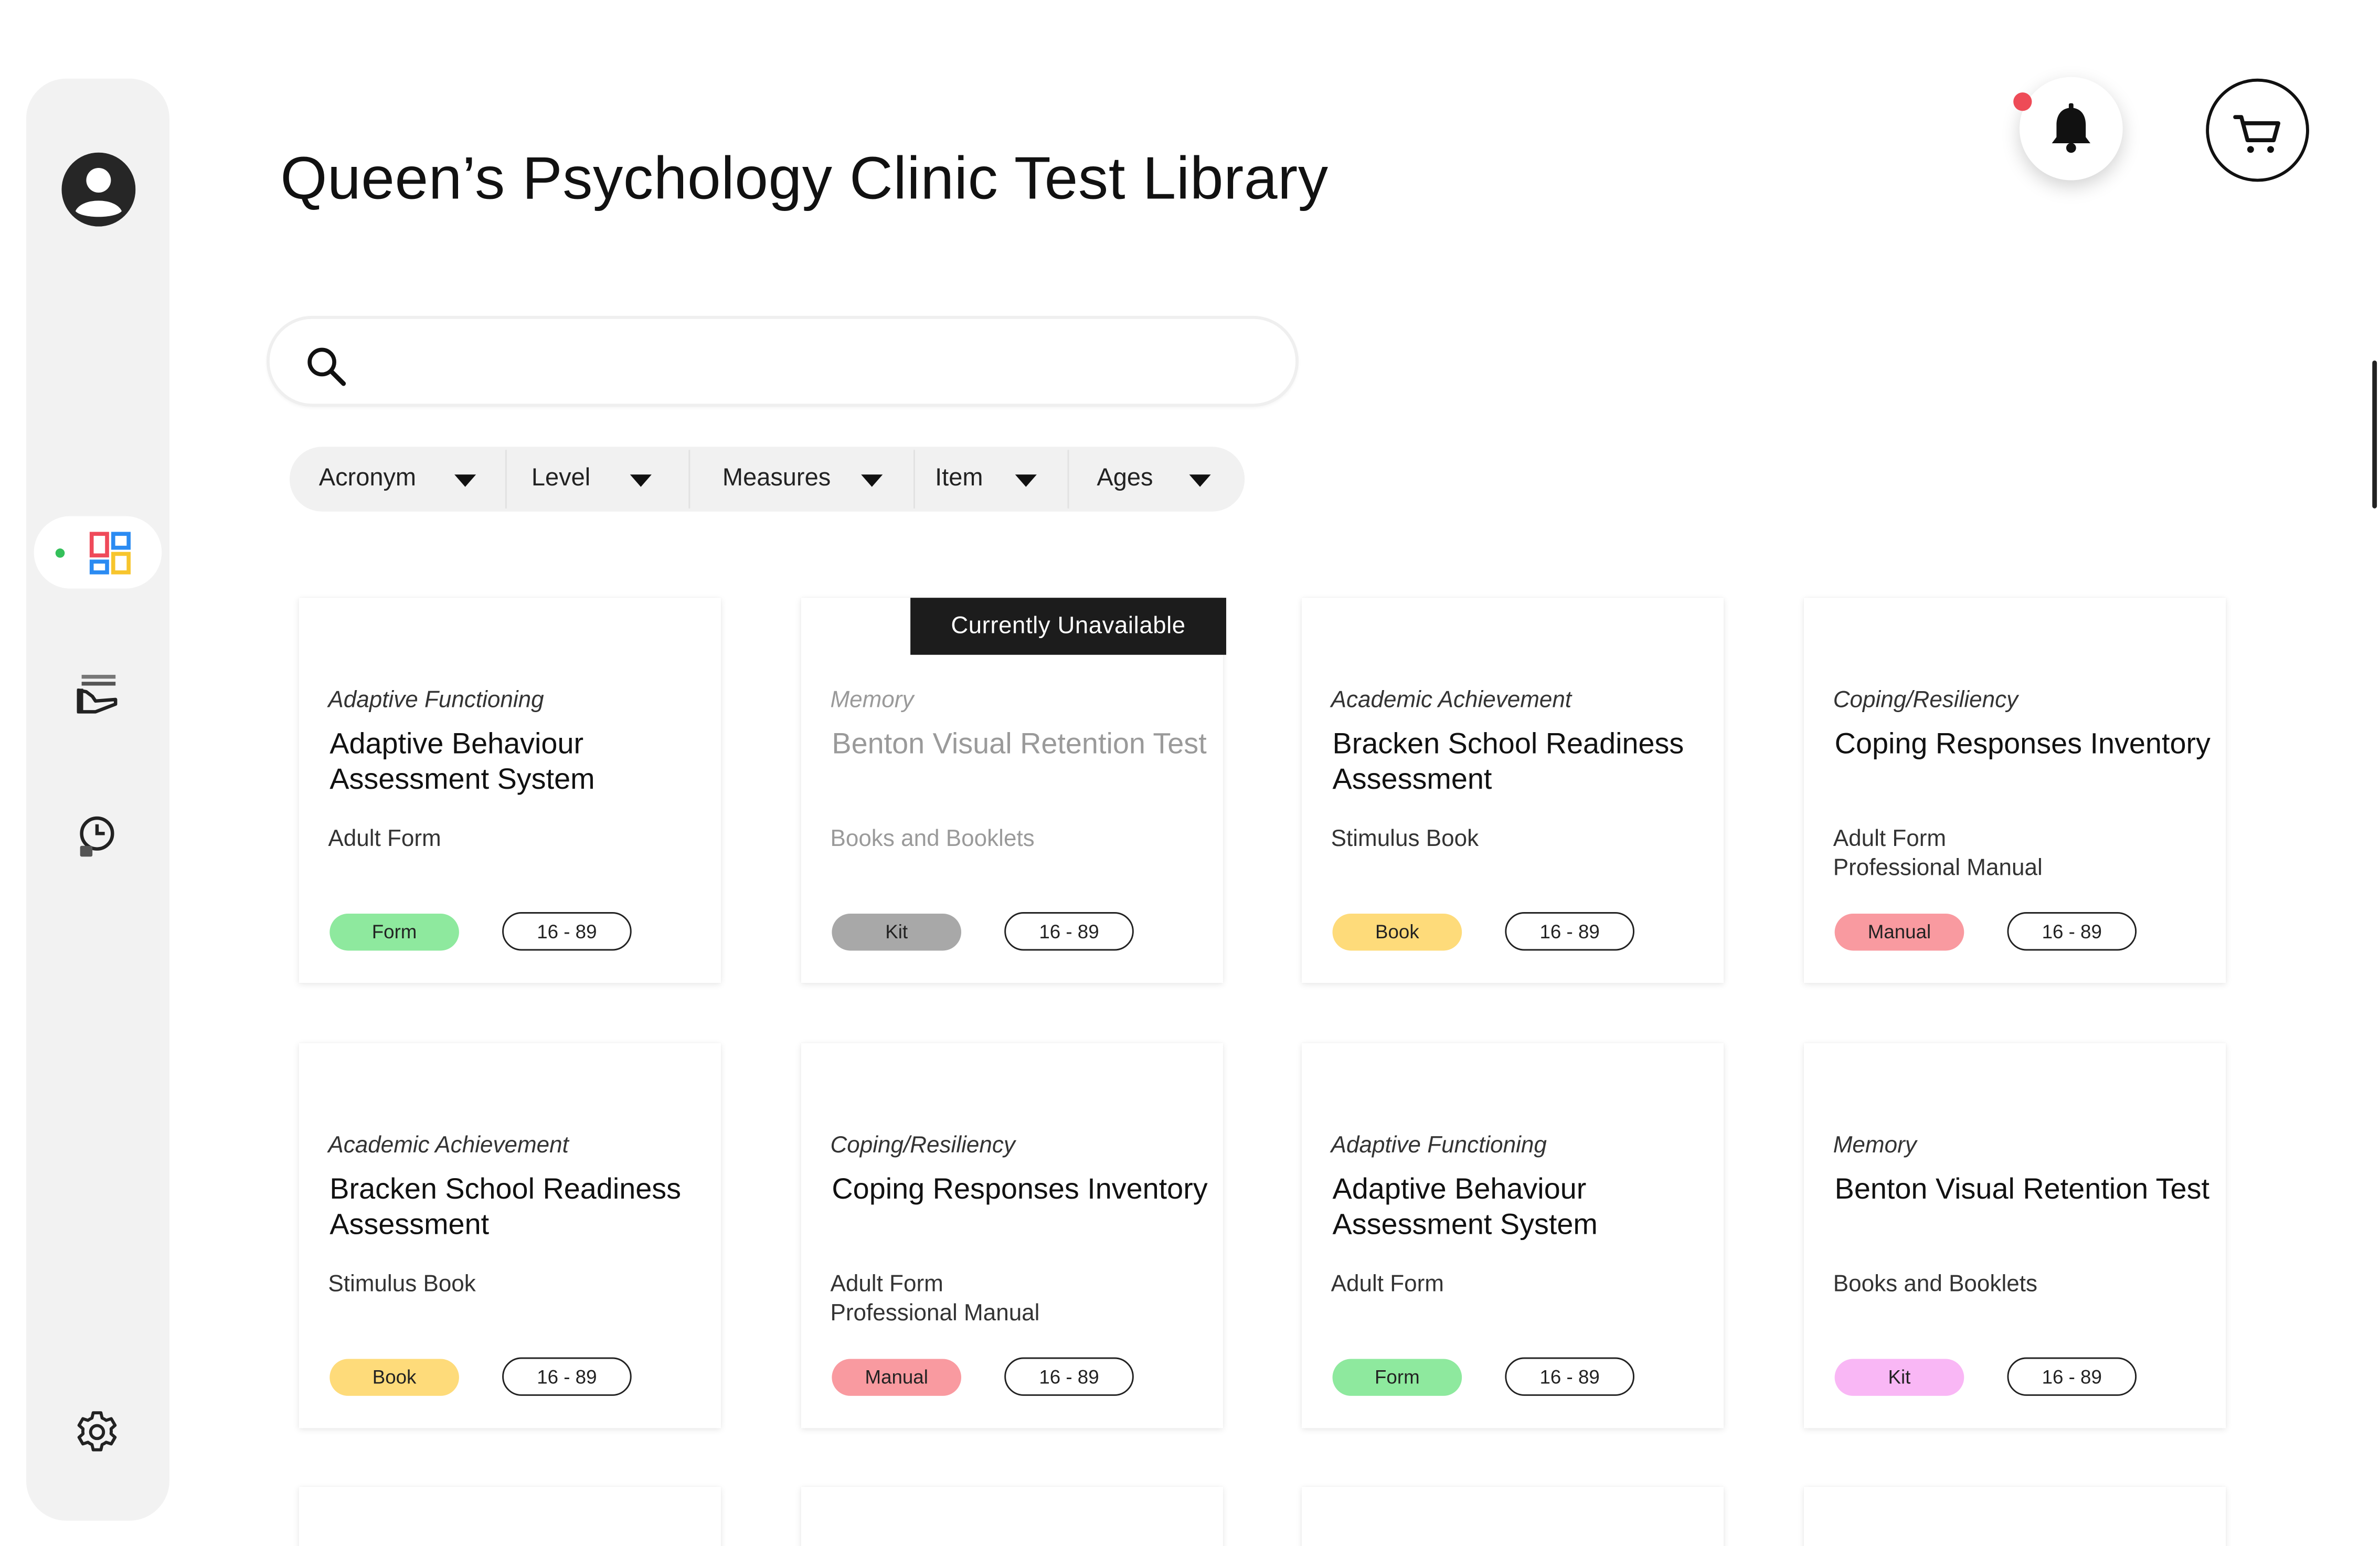  Describe the element at coordinates (991, 479) in the screenshot. I see `filter-item: Item` at that location.